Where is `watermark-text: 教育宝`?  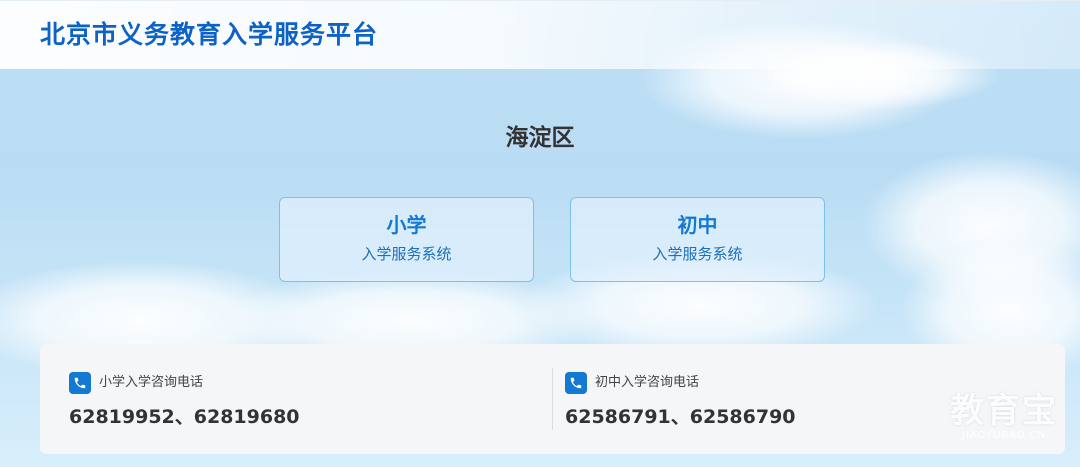 watermark-text: 教育宝 is located at coordinates (1004, 411).